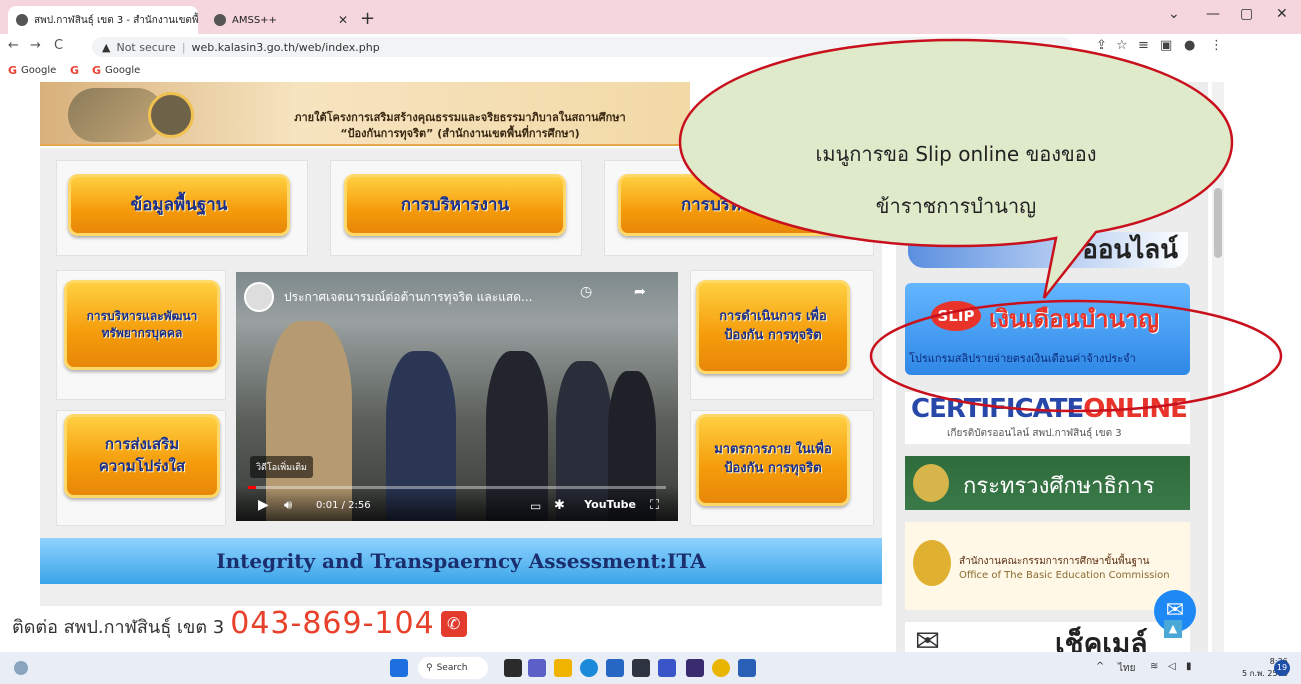 The image size is (1301, 684). What do you see at coordinates (35, 45) in the screenshot?
I see `forward-icon: →` at bounding box center [35, 45].